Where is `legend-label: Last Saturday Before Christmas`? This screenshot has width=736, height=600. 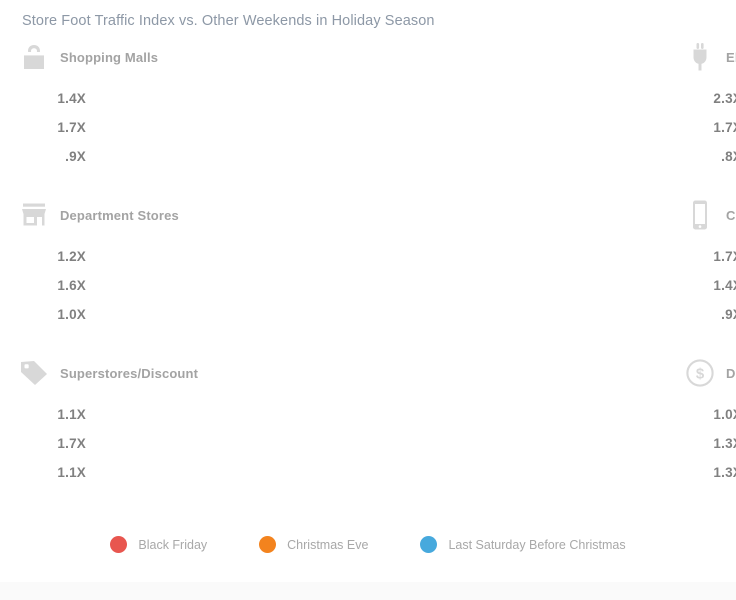 legend-label: Last Saturday Before Christmas is located at coordinates (537, 544).